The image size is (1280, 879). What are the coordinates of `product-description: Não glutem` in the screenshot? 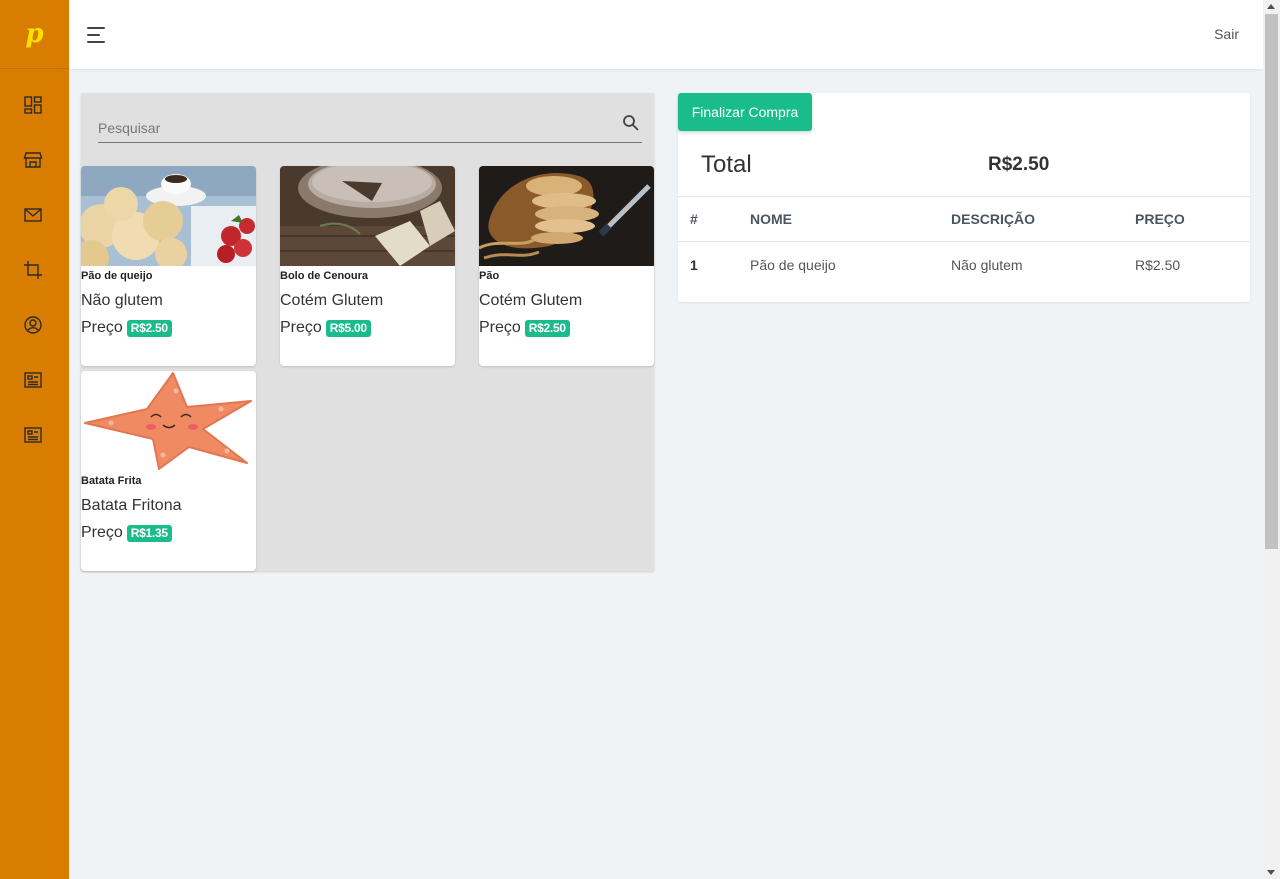 It's located at (122, 300).